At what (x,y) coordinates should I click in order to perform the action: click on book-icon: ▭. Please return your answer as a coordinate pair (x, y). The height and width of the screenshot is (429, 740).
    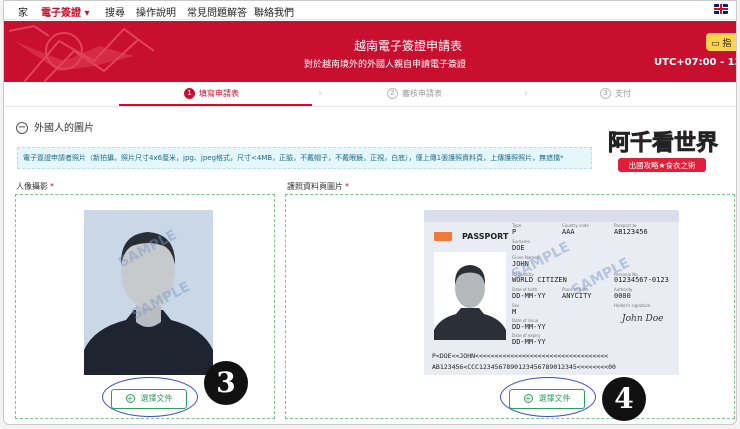
    Looking at the image, I should click on (715, 44).